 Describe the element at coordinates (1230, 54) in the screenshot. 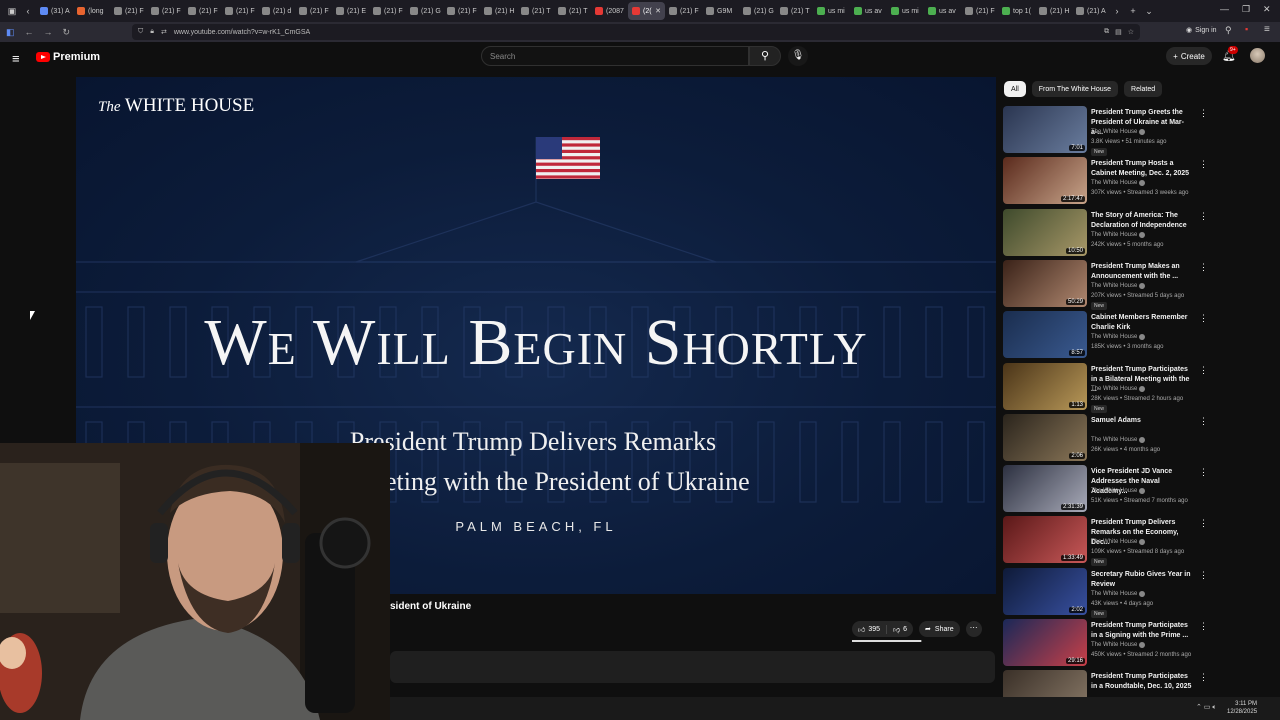

I see `notifications-button: 🔔︎ 9+` at that location.